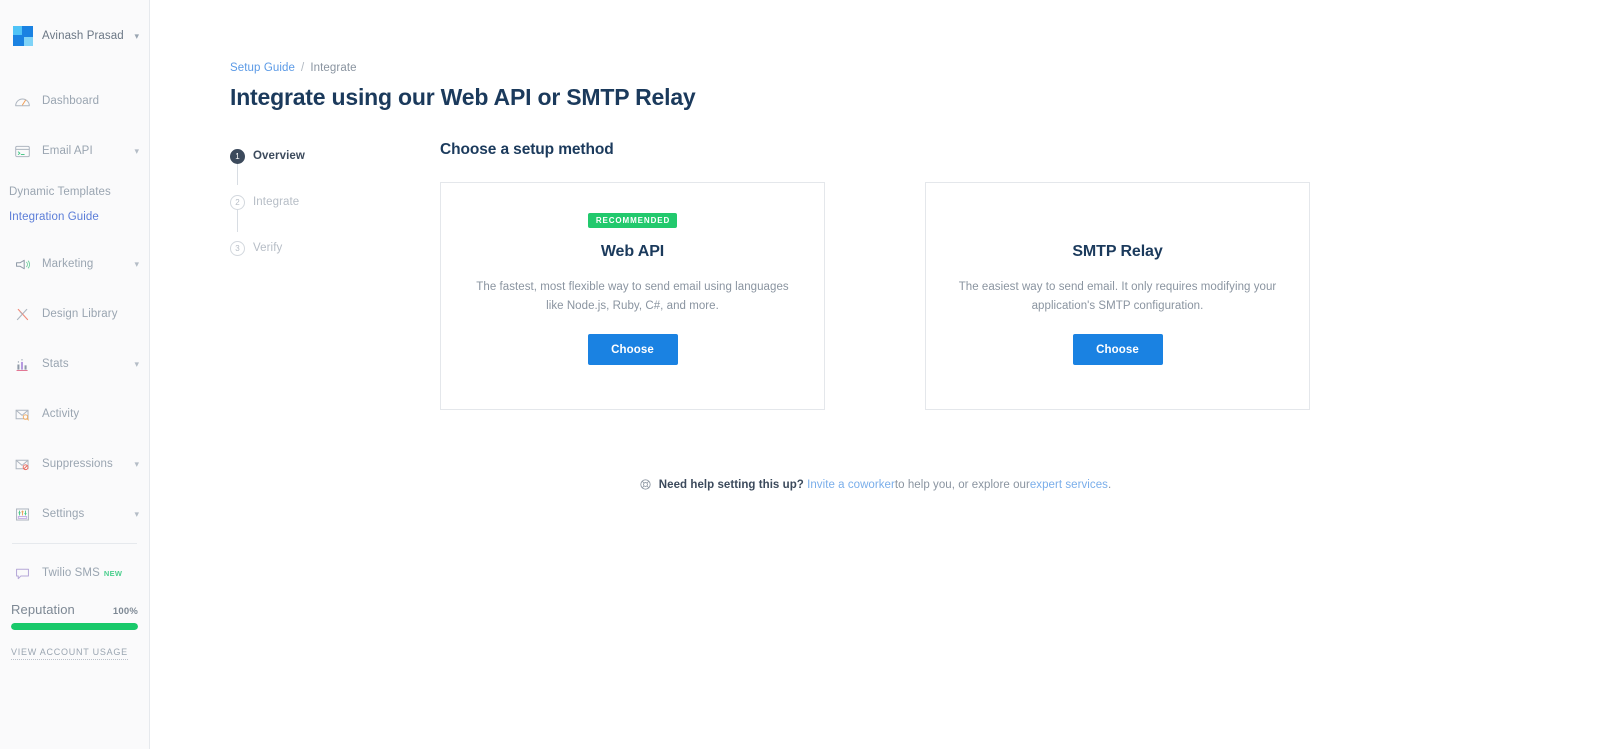 This screenshot has height=749, width=1600. What do you see at coordinates (22, 264) in the screenshot?
I see `megaphone-icon` at bounding box center [22, 264].